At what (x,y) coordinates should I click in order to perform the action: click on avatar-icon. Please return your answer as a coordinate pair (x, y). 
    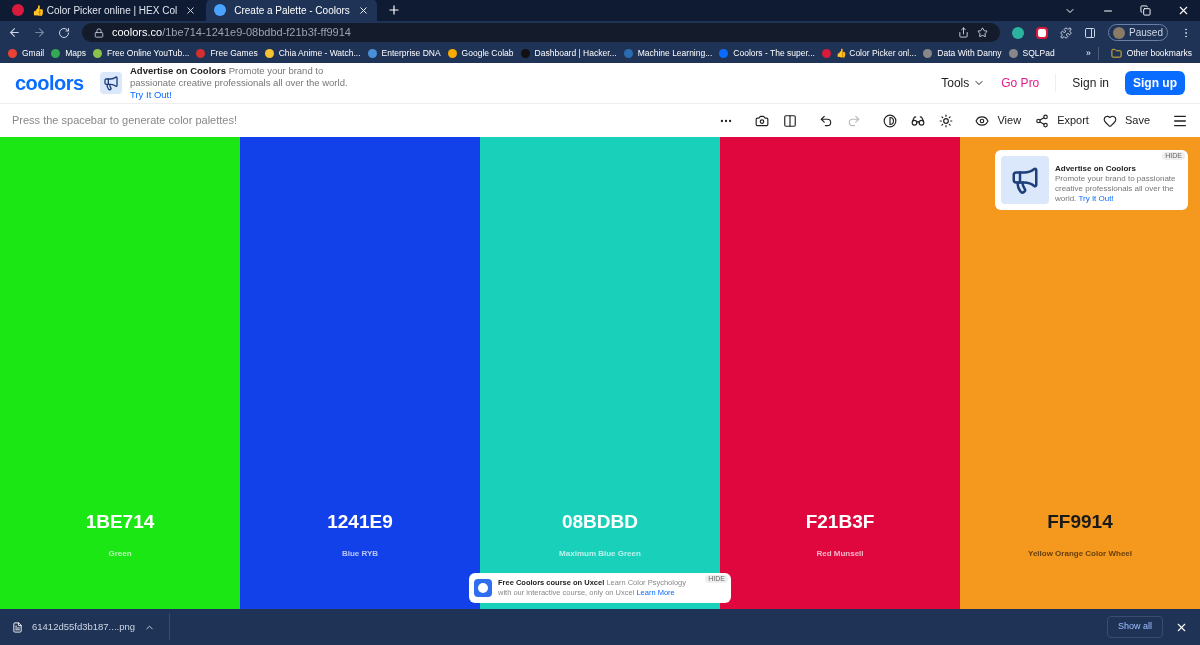
    Looking at the image, I should click on (1119, 32).